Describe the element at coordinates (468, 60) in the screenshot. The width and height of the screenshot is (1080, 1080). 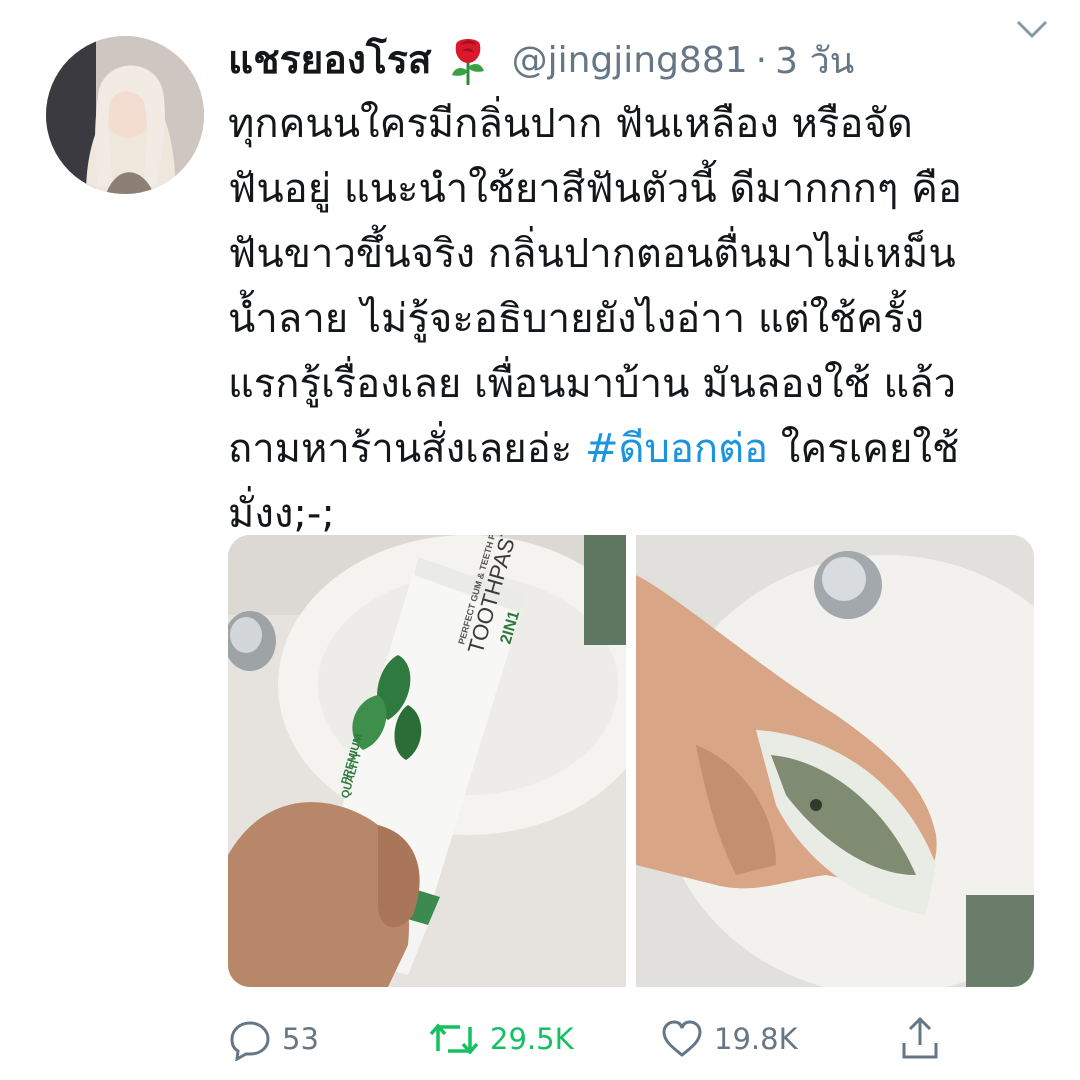
I see `rose-icon` at that location.